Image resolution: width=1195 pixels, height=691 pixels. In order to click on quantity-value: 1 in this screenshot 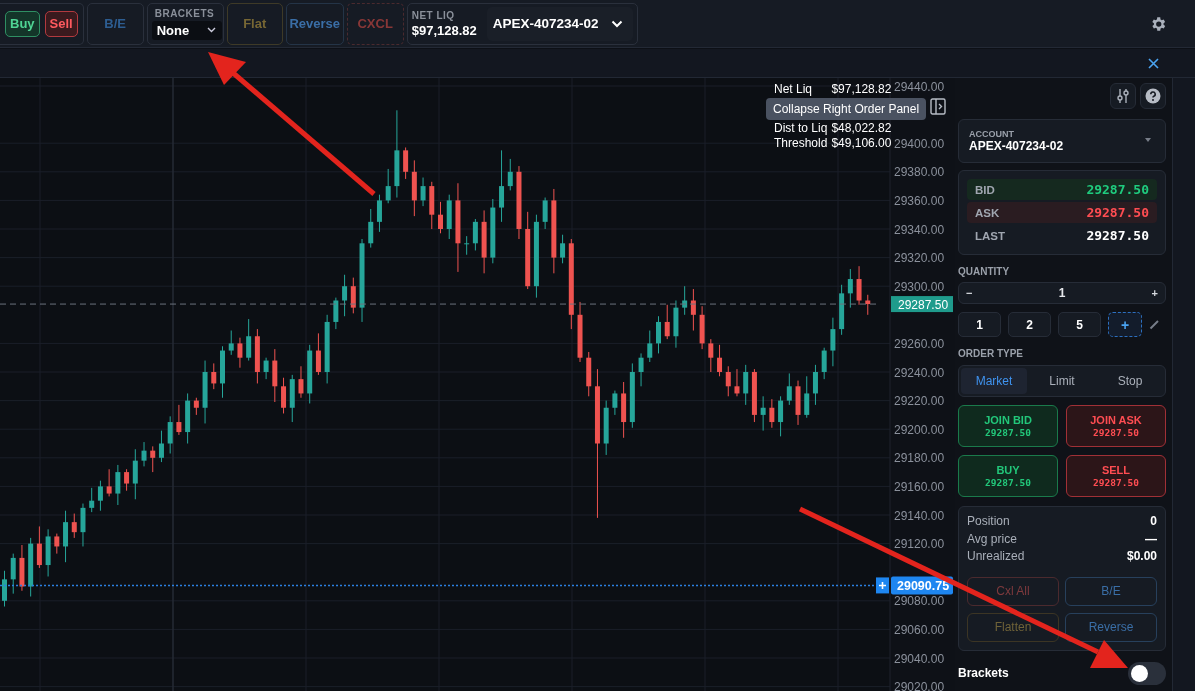, I will do `click(1062, 293)`.